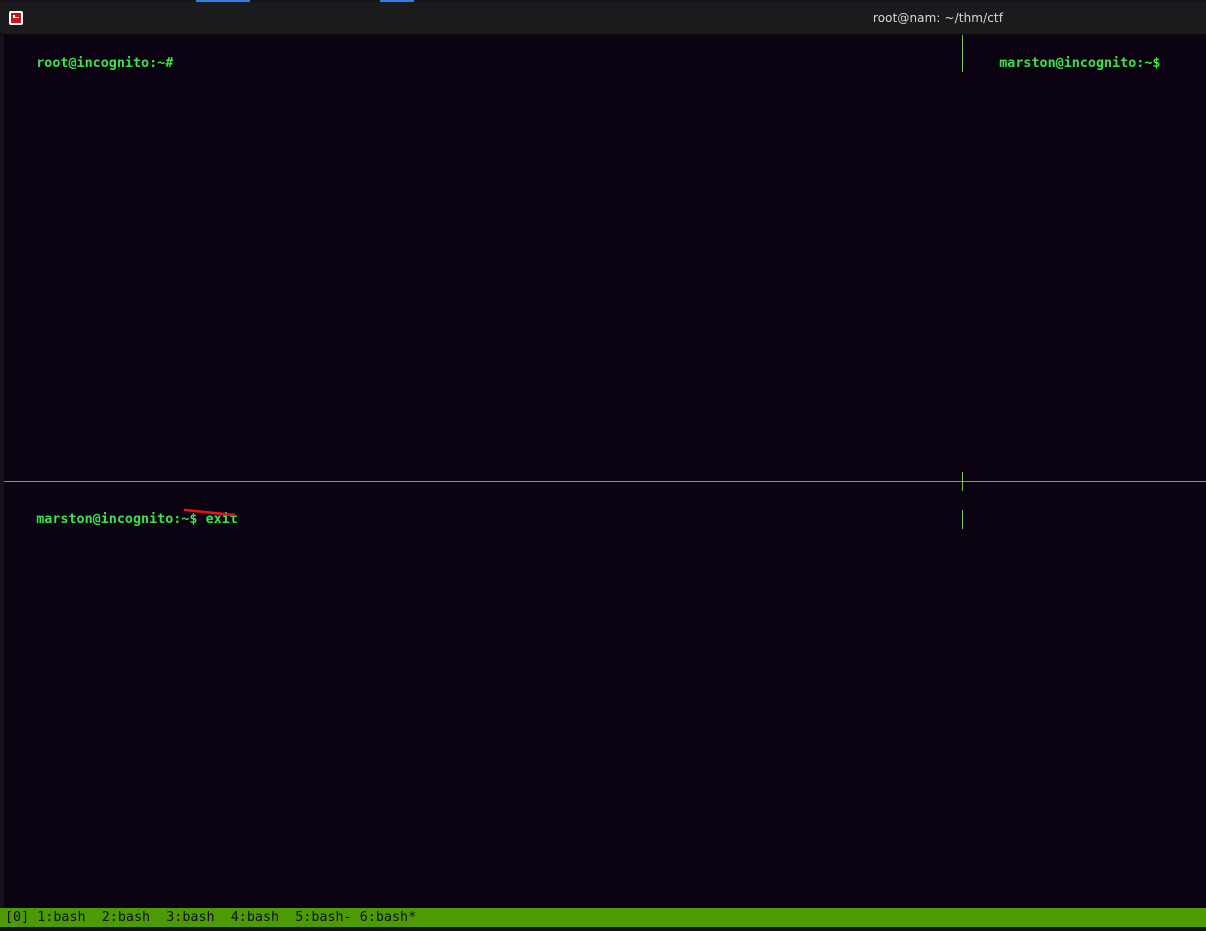  I want to click on pane-top-left: root@incognito:~#, so click(88, 64).